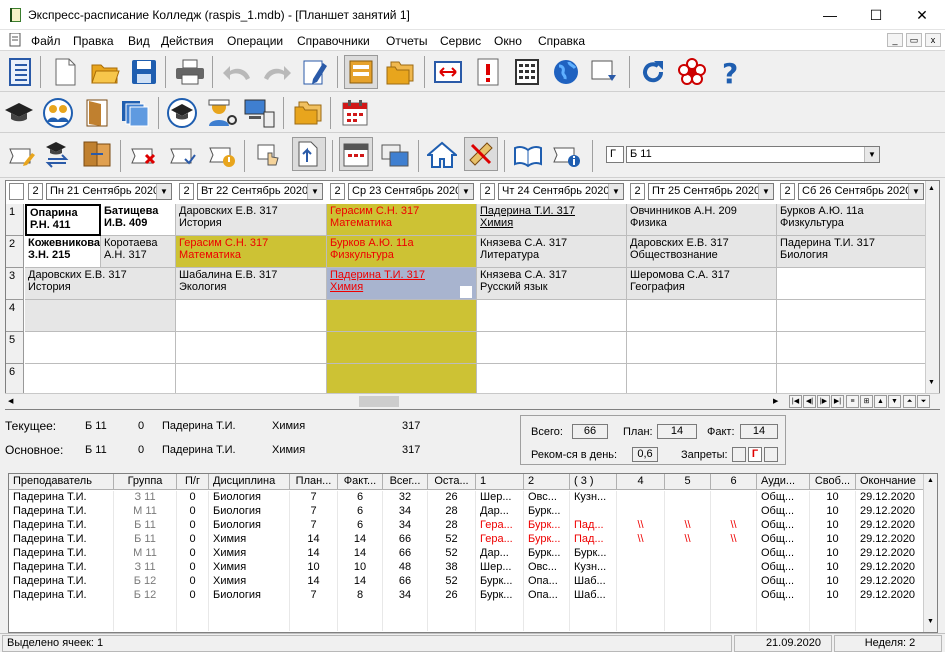 The image size is (945, 652). Describe the element at coordinates (249, 482) in the screenshot. I see `col-header-subject: Дисциплина` at that location.